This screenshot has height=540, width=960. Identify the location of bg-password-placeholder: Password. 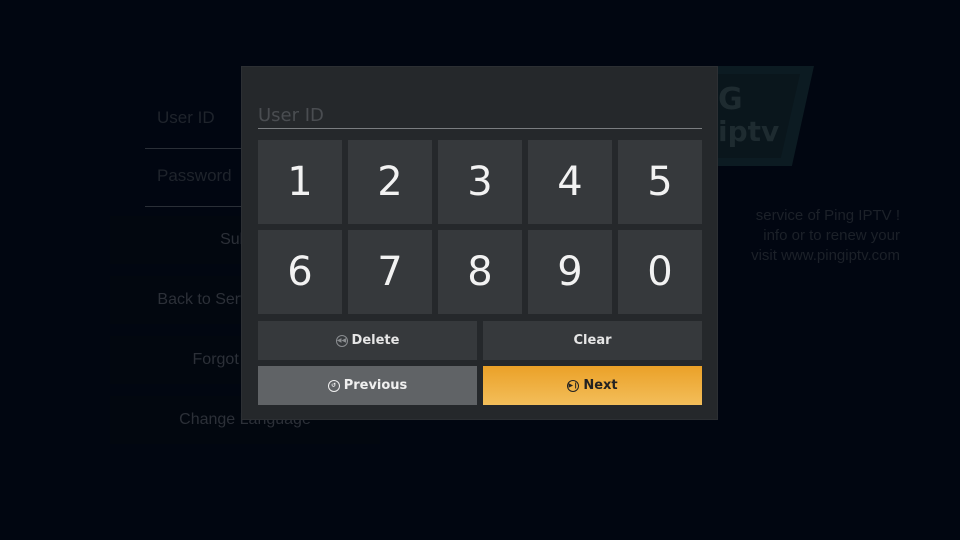
(194, 175).